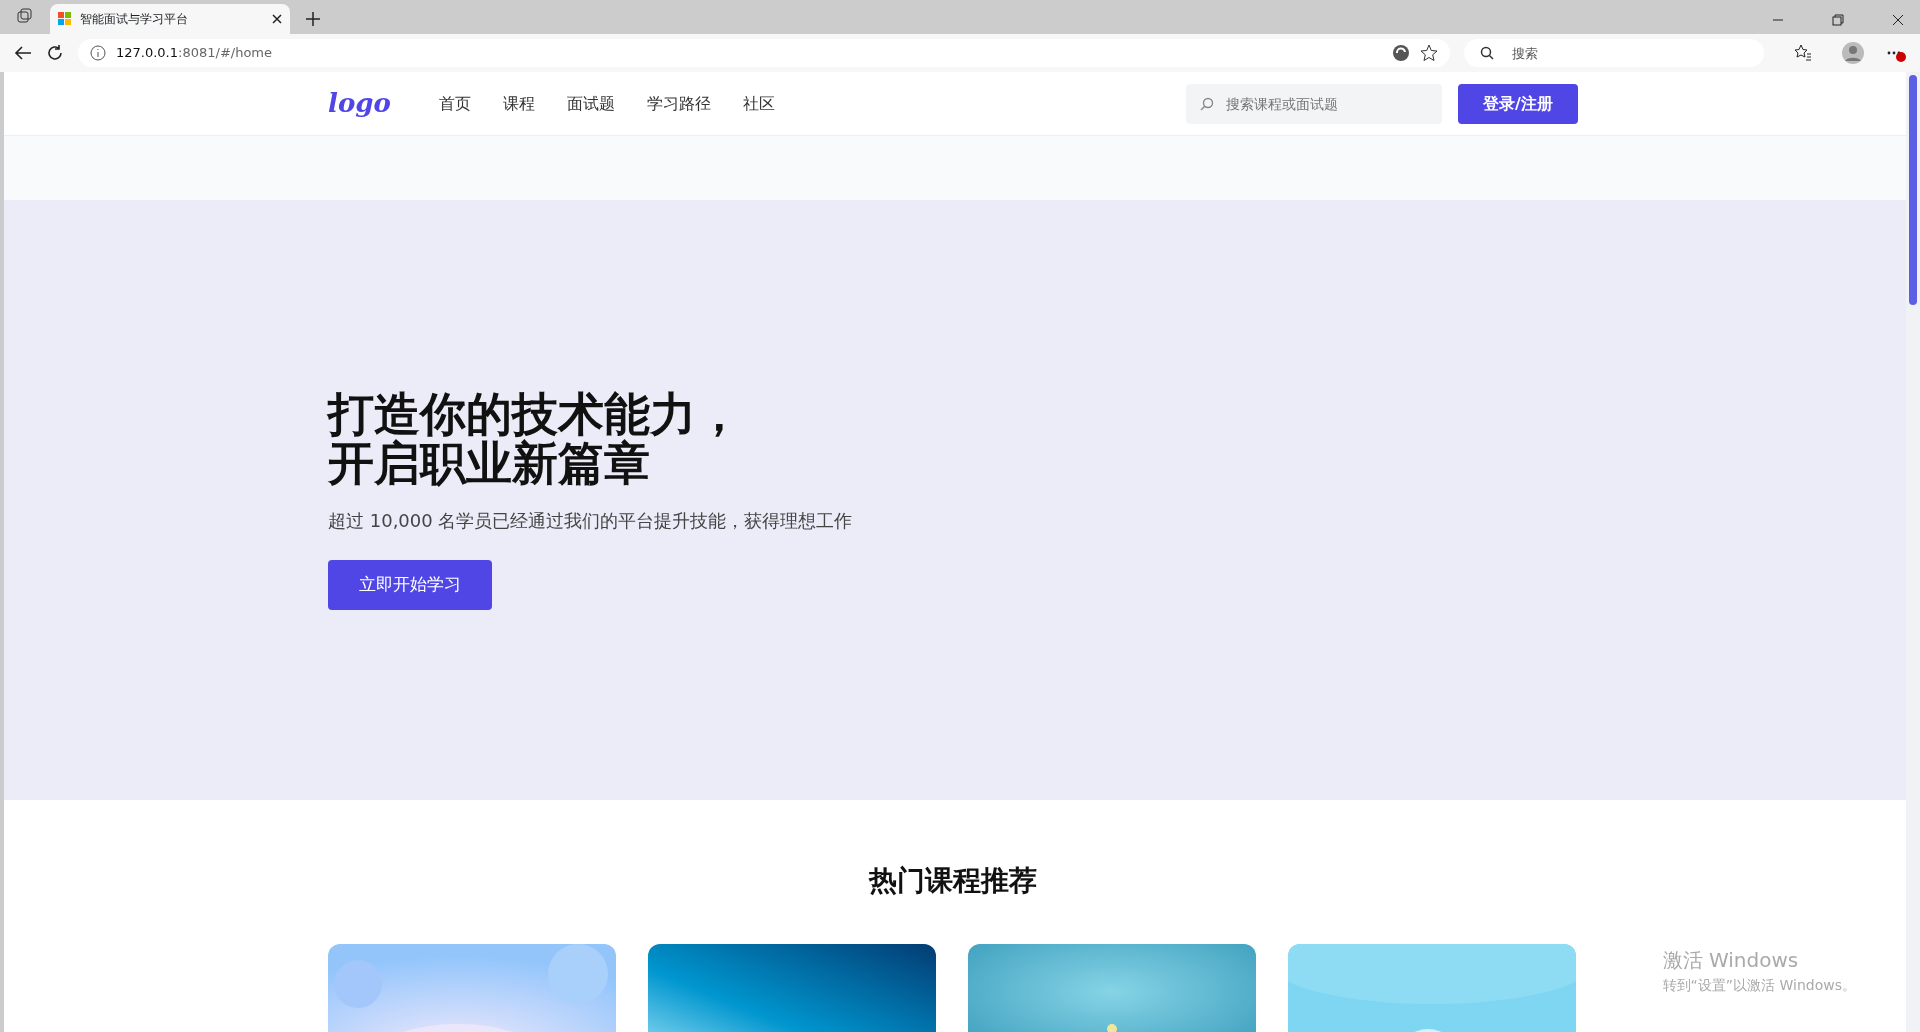 The width and height of the screenshot is (1920, 1032). What do you see at coordinates (1731, 960) in the screenshot?
I see `activation-title: 激活 Windows` at bounding box center [1731, 960].